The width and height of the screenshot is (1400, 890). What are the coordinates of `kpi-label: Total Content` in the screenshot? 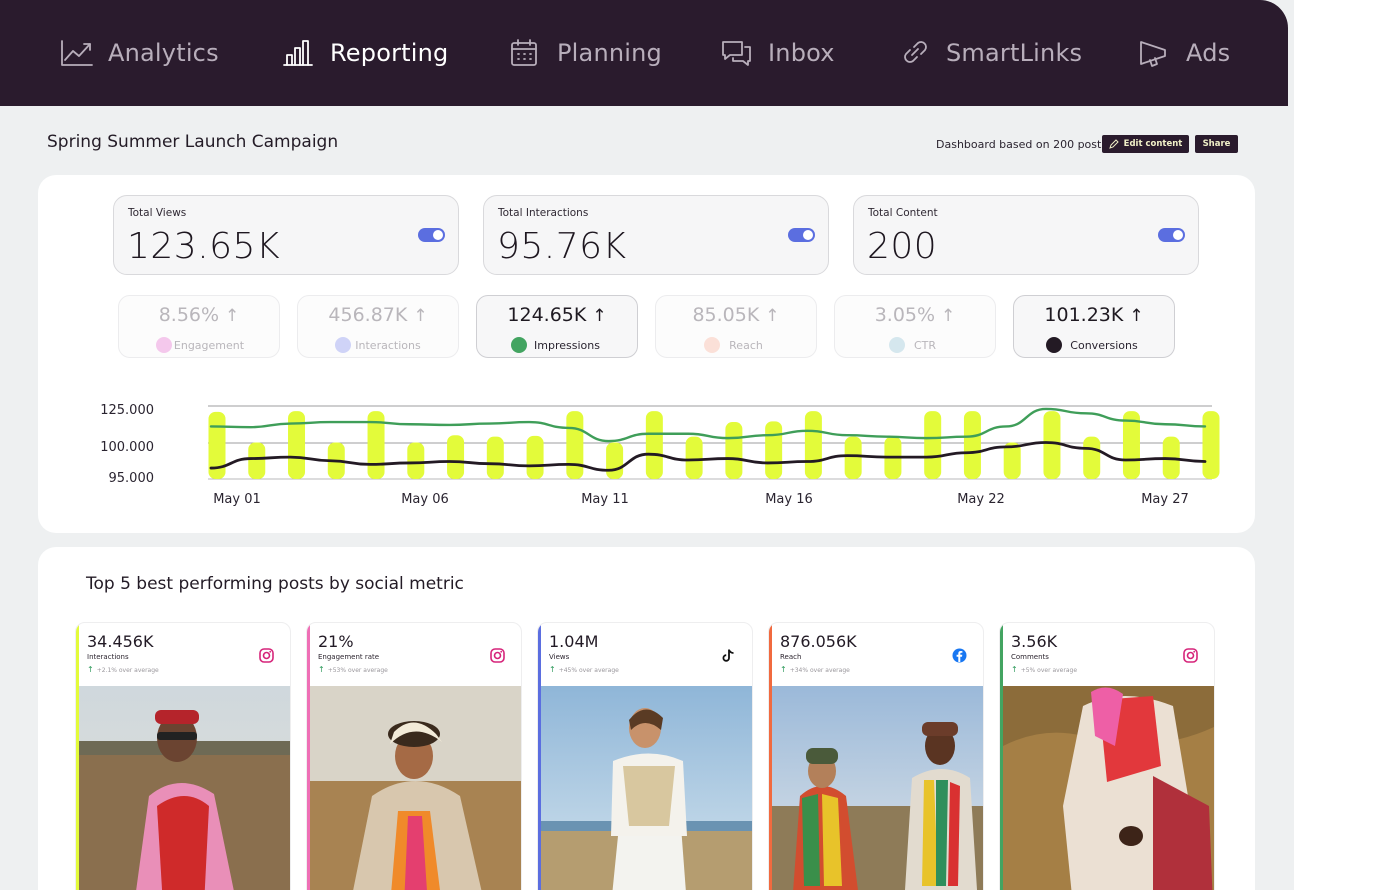 It's located at (903, 213).